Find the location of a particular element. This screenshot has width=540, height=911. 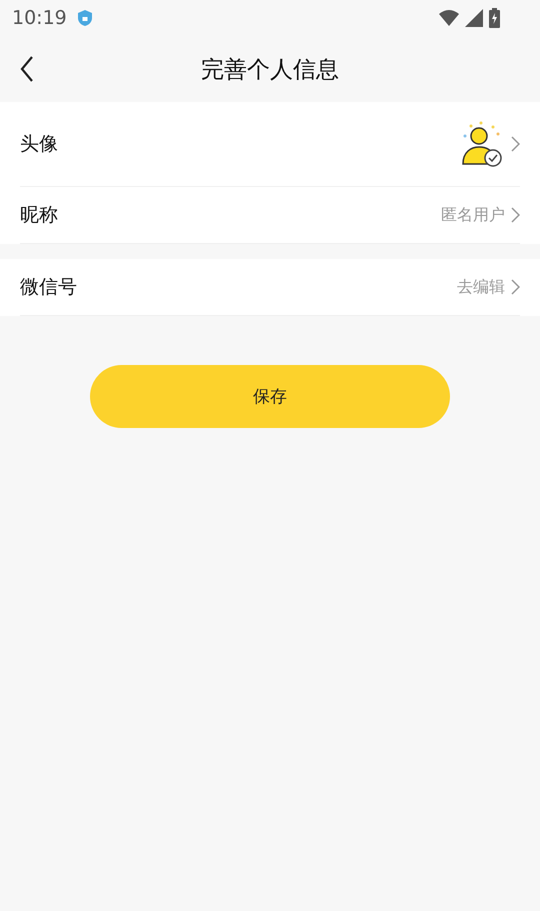

status-time: 10:19 is located at coordinates (39, 18).